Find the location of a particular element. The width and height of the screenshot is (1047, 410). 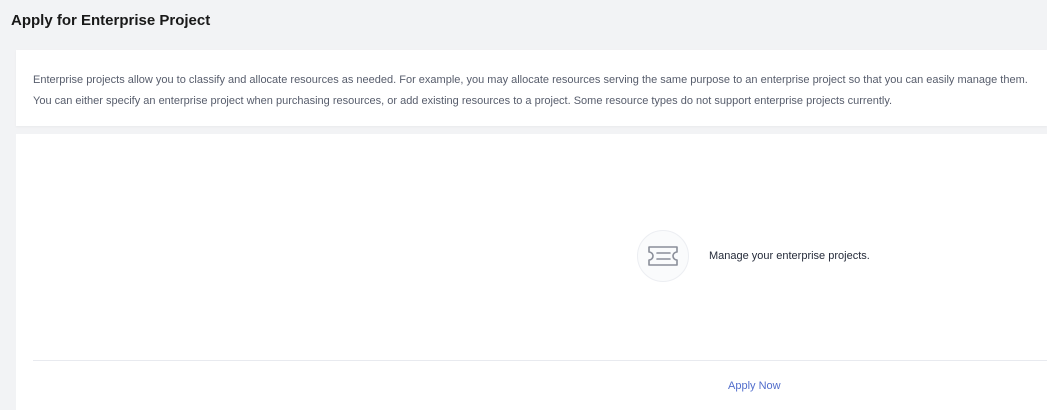

empty-state: Manage your enterprise projects. is located at coordinates (753, 256).